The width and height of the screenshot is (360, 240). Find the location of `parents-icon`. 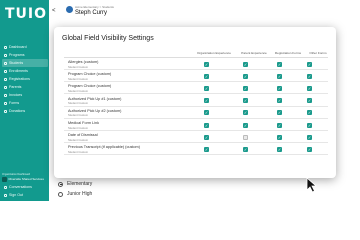

parents-icon is located at coordinates (5, 87).